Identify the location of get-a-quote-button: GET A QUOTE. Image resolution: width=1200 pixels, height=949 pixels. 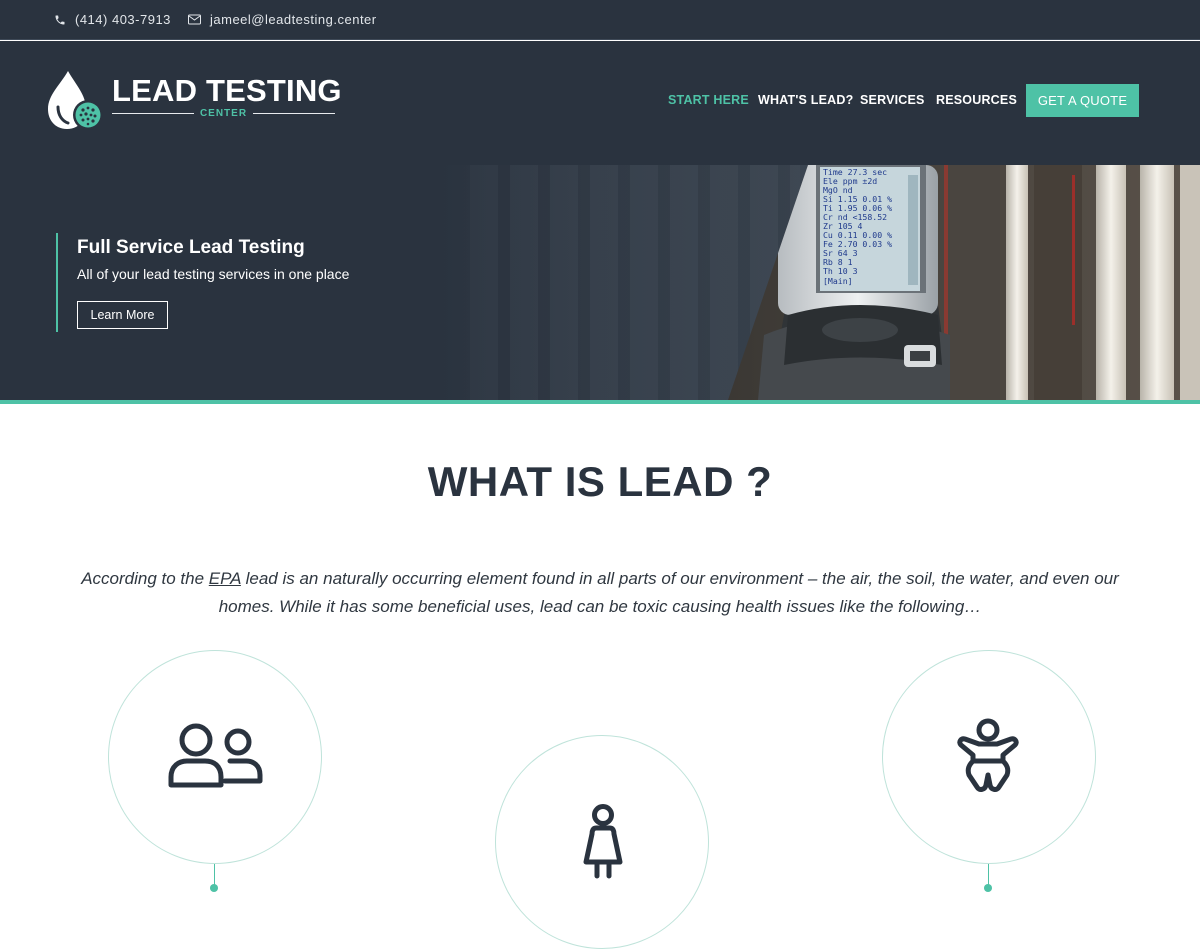
(1082, 100).